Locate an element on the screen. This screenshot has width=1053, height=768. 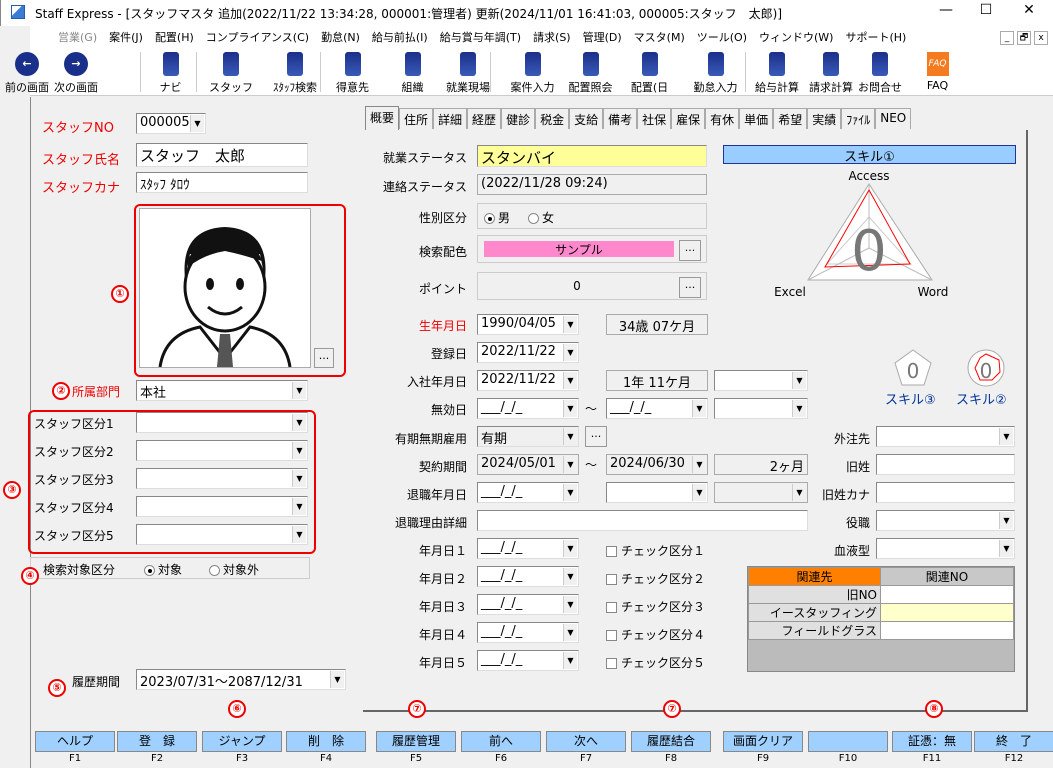
function-key-f4: 削 除 is located at coordinates (326, 741).